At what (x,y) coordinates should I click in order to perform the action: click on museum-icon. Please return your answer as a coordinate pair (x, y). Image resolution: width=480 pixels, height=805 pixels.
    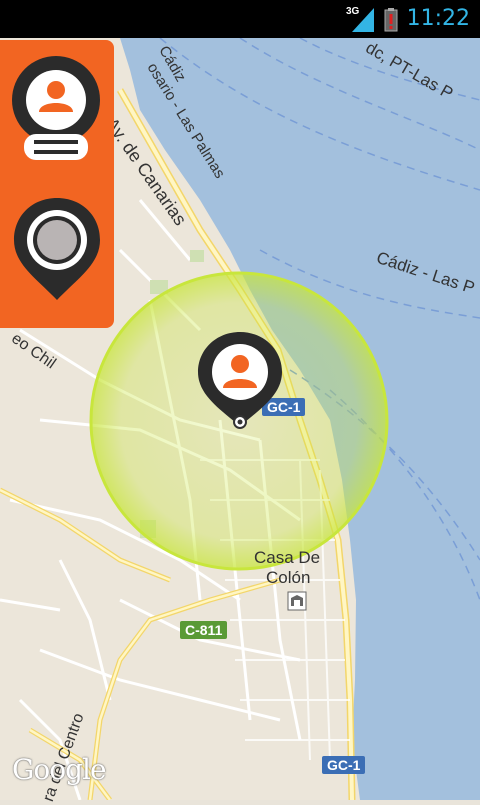
    Looking at the image, I should click on (297, 601).